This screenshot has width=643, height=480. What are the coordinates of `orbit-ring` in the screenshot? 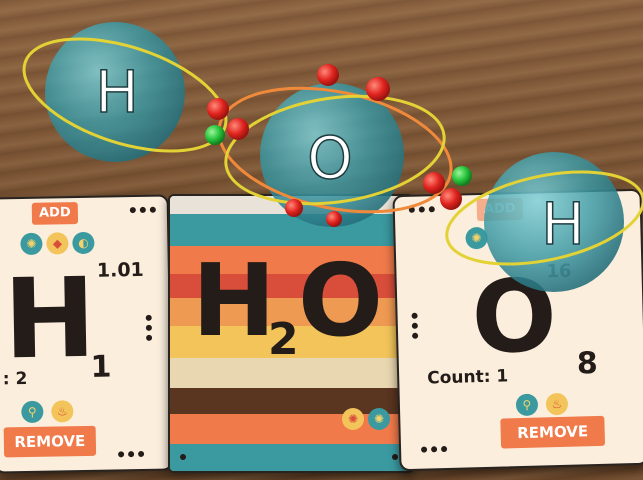 It's located at (125, 95).